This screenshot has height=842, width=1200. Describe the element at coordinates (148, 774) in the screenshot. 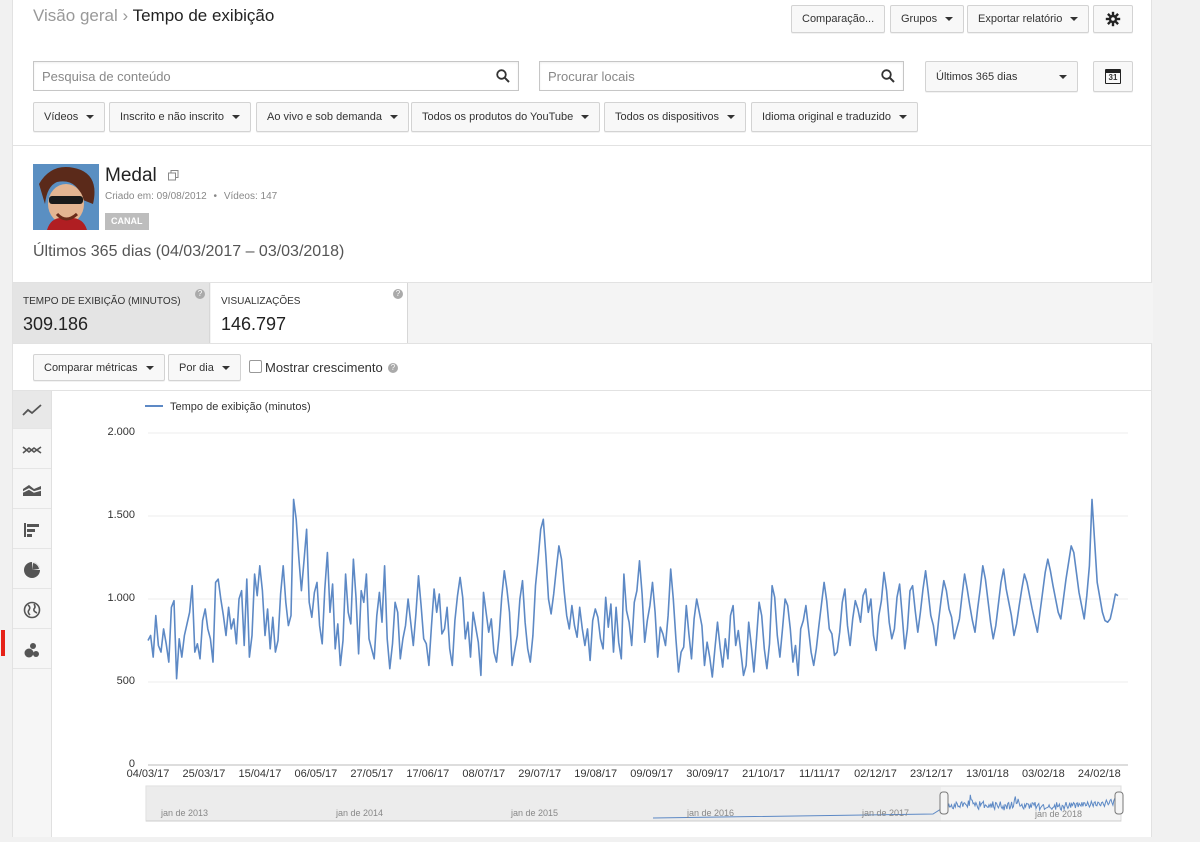

I see `x-tick-label: 04/03/17` at that location.